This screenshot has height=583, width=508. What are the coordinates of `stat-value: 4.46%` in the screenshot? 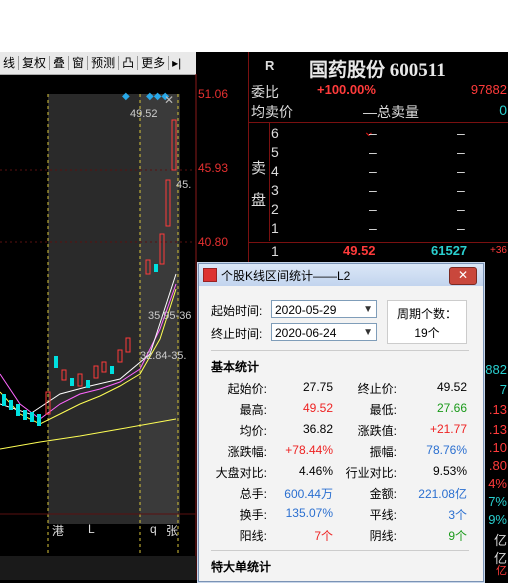 It's located at (315, 471).